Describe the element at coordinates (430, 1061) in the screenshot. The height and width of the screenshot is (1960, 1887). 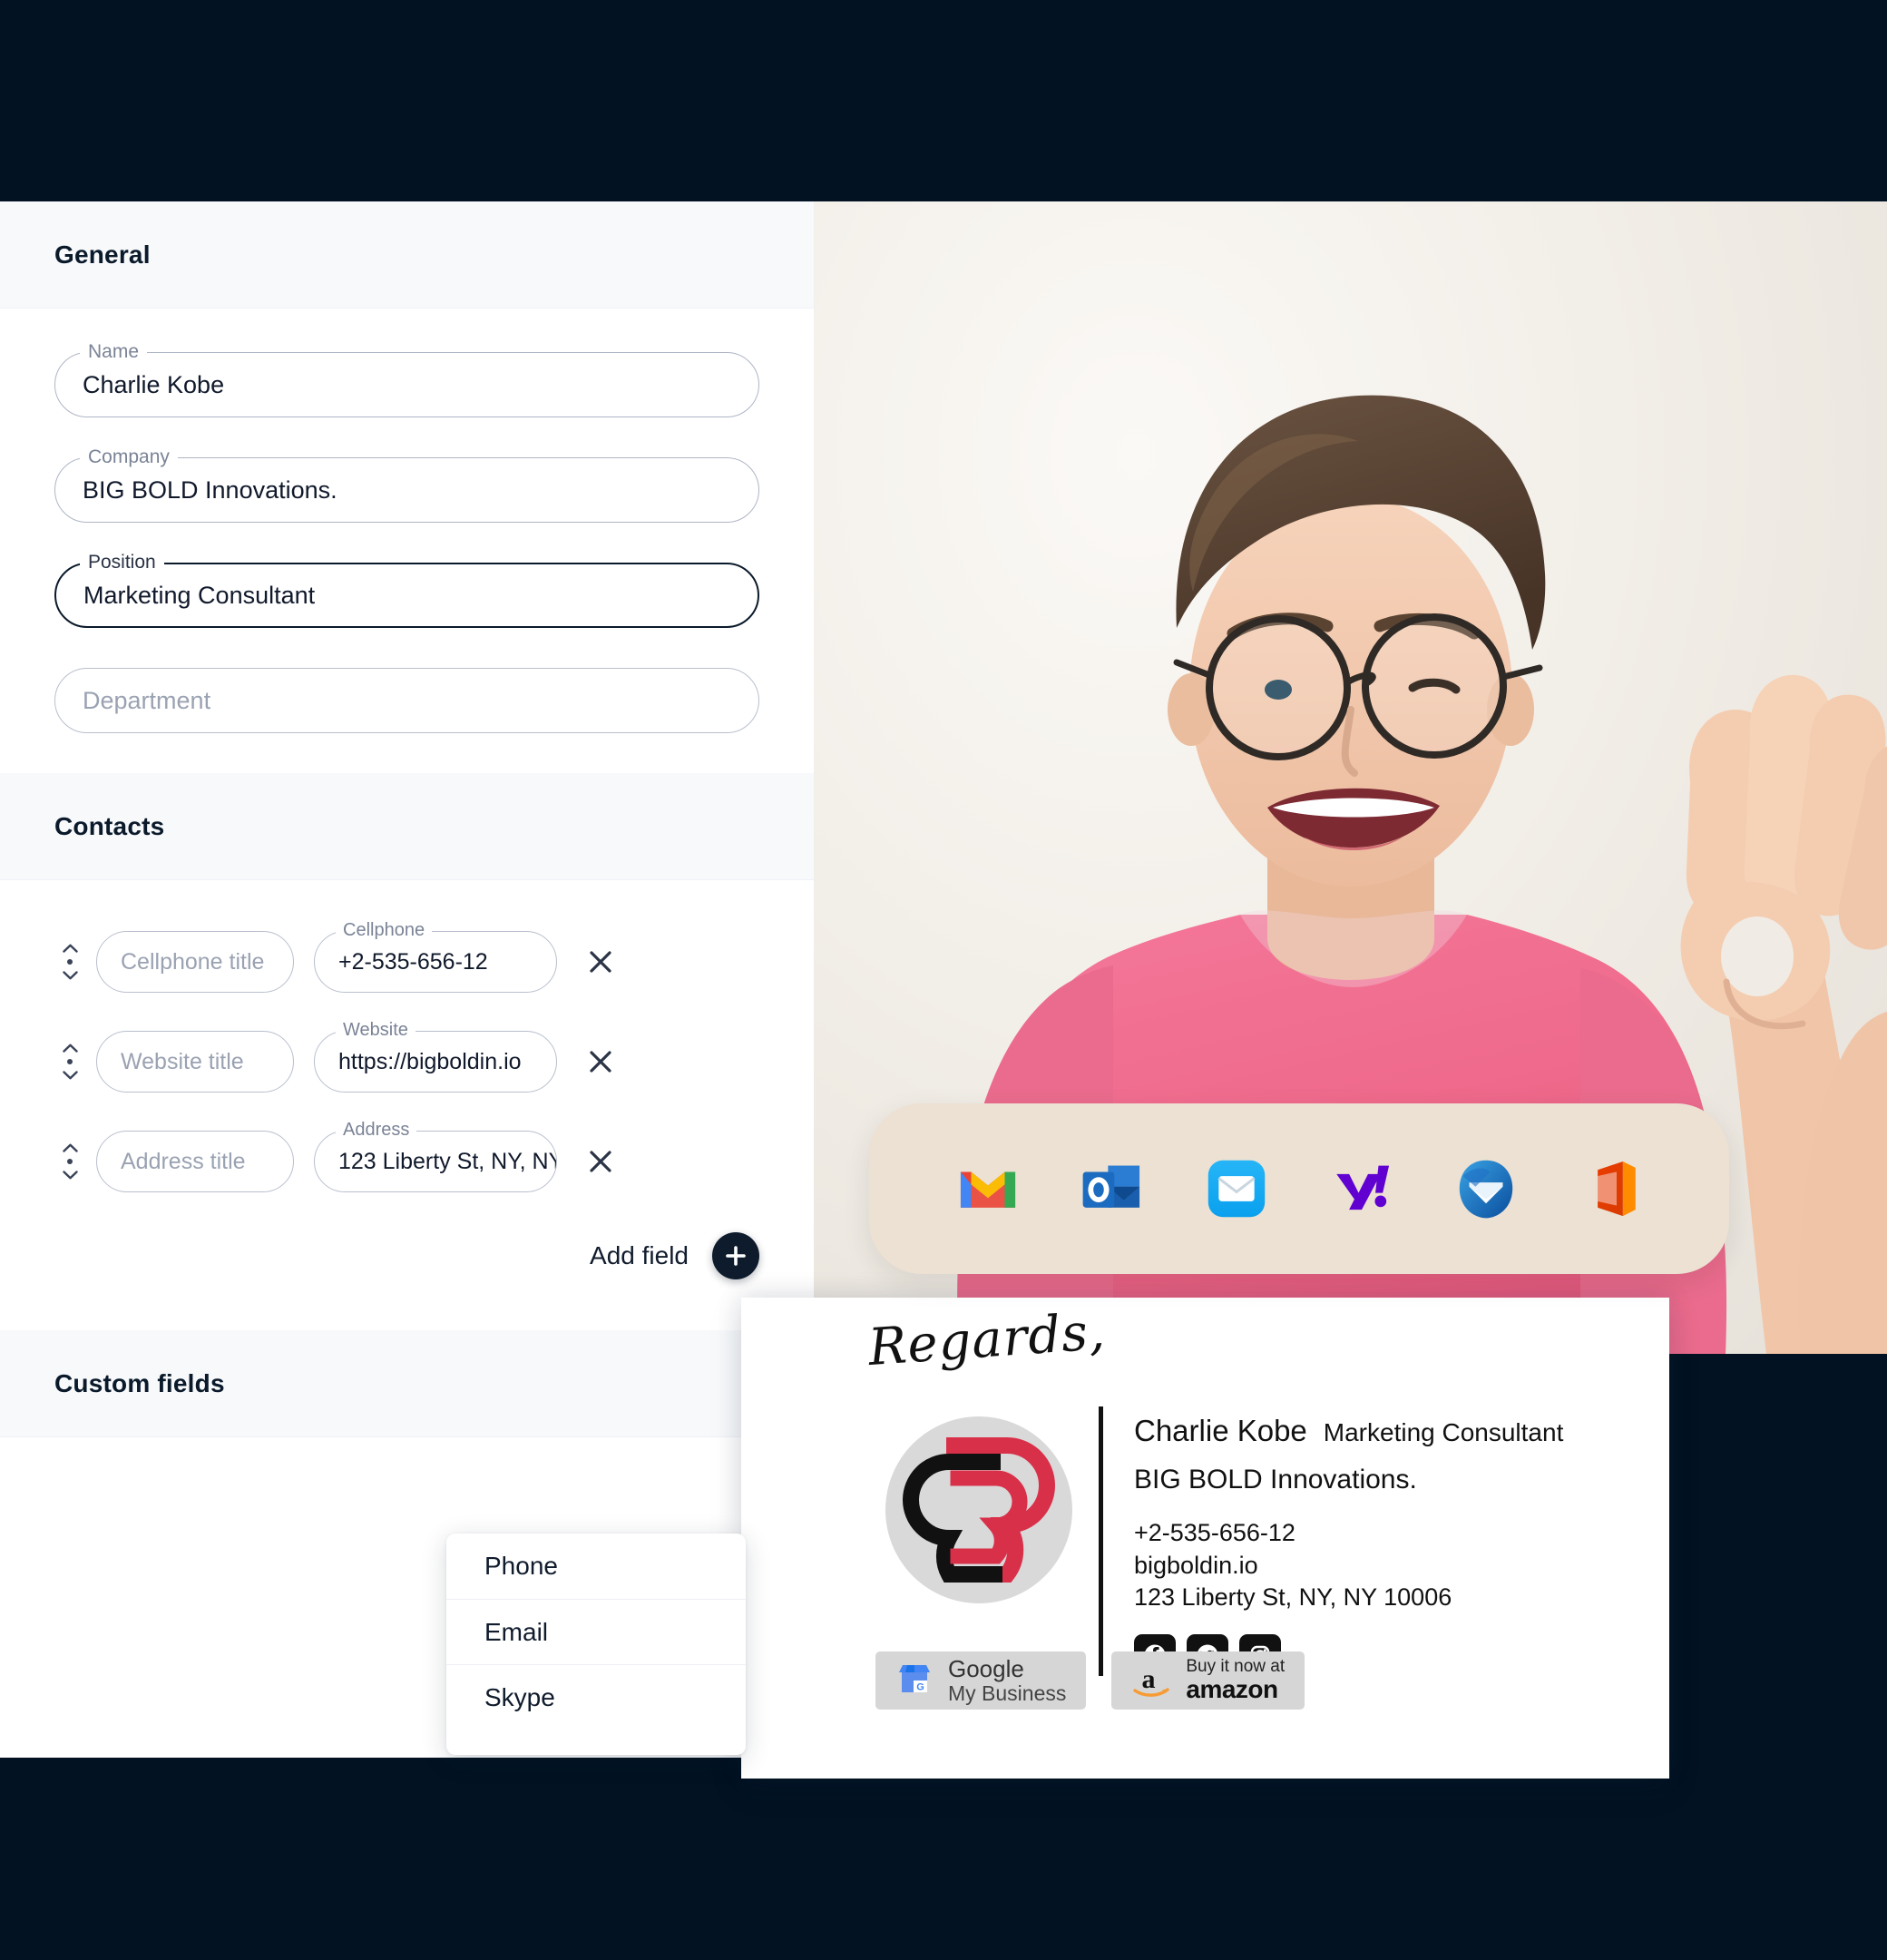
I see `website-value-text: https://bigboldin.io` at that location.